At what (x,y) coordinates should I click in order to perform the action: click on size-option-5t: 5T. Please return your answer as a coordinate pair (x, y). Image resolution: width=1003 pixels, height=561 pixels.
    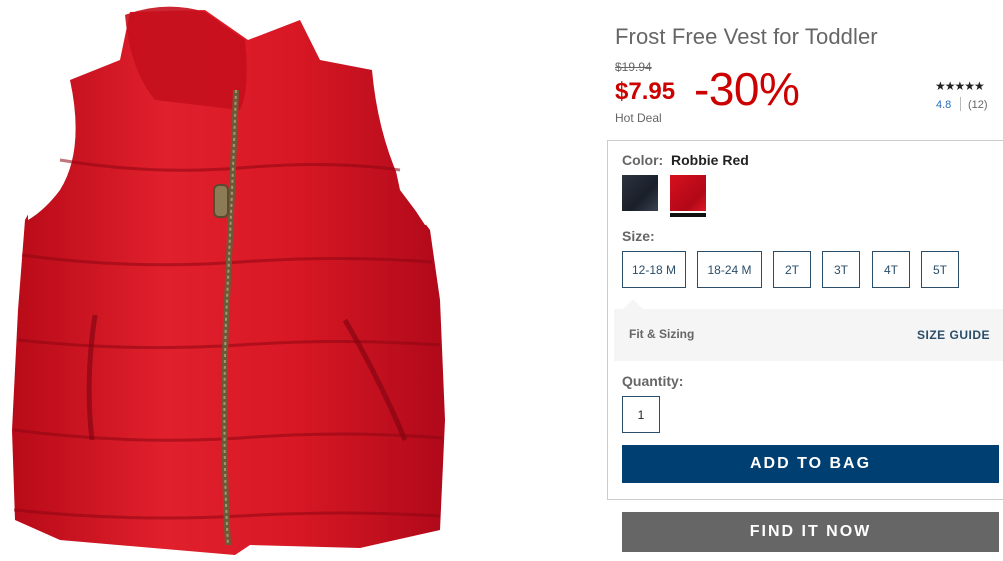
    Looking at the image, I should click on (940, 269).